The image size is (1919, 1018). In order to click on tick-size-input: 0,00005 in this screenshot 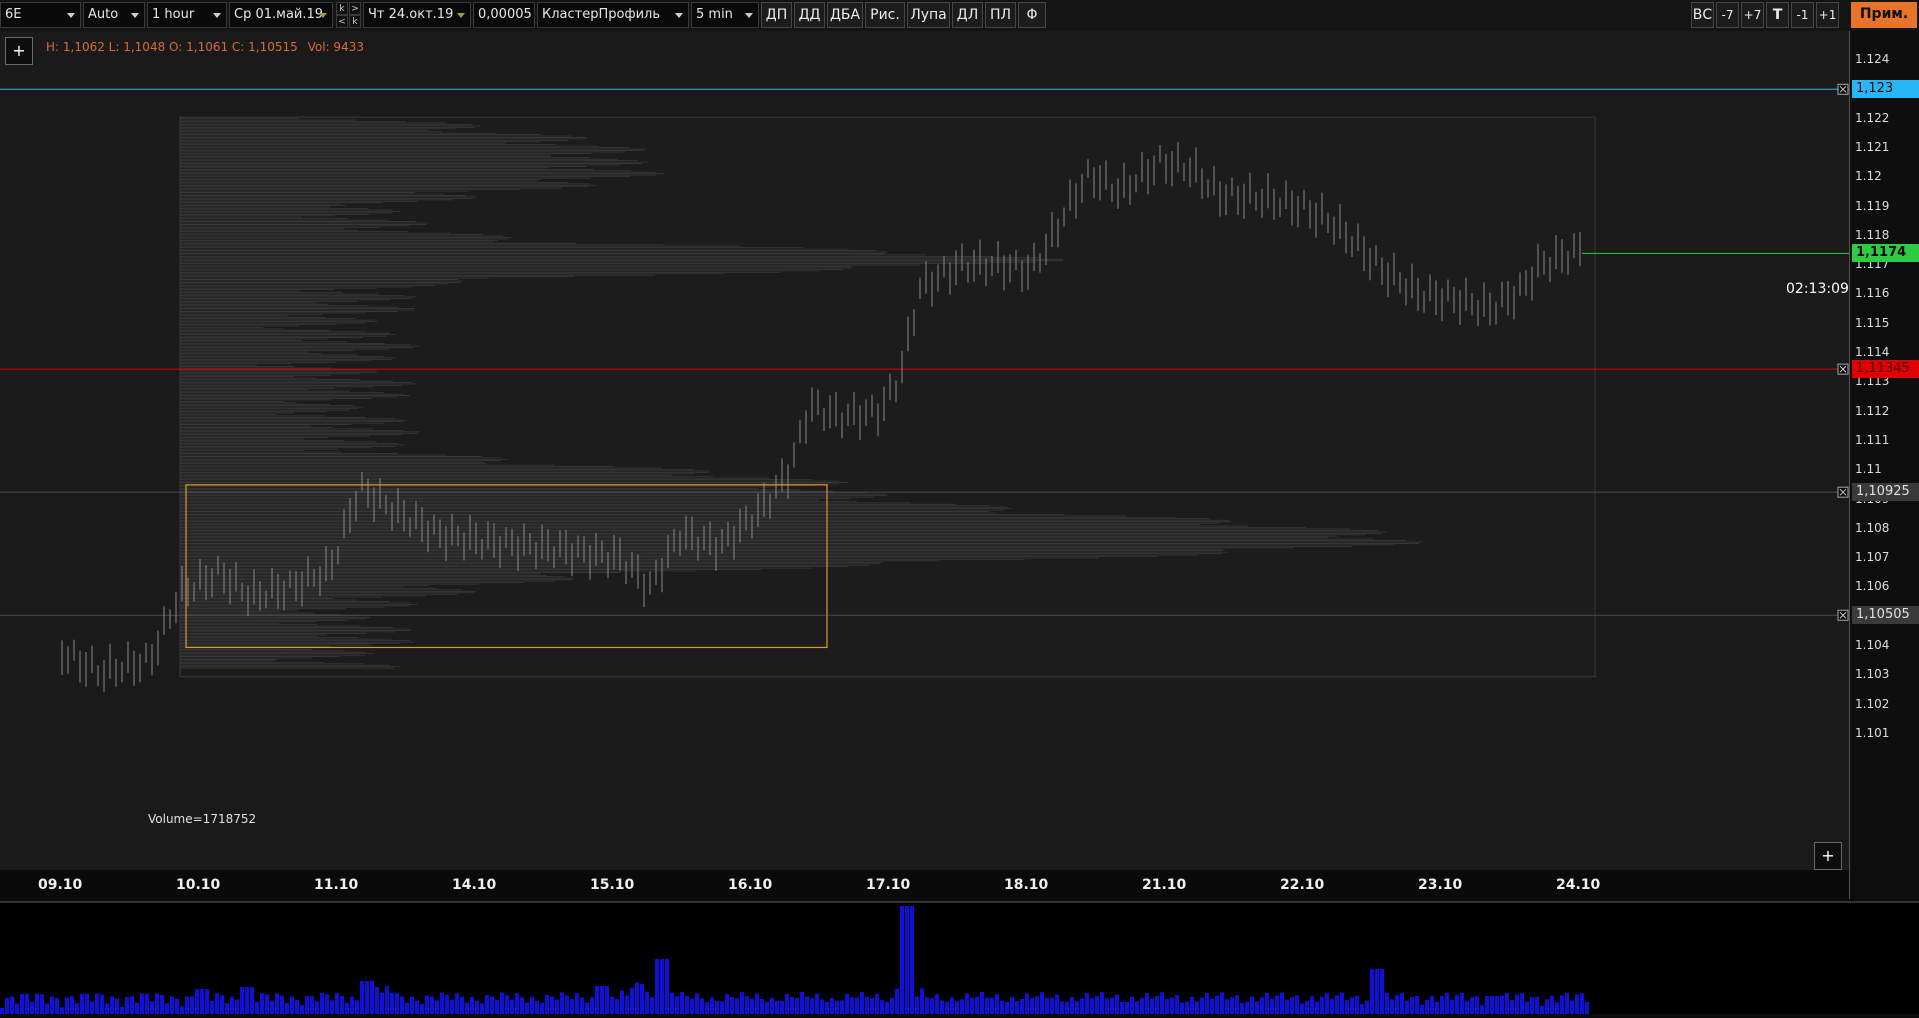, I will do `click(504, 15)`.